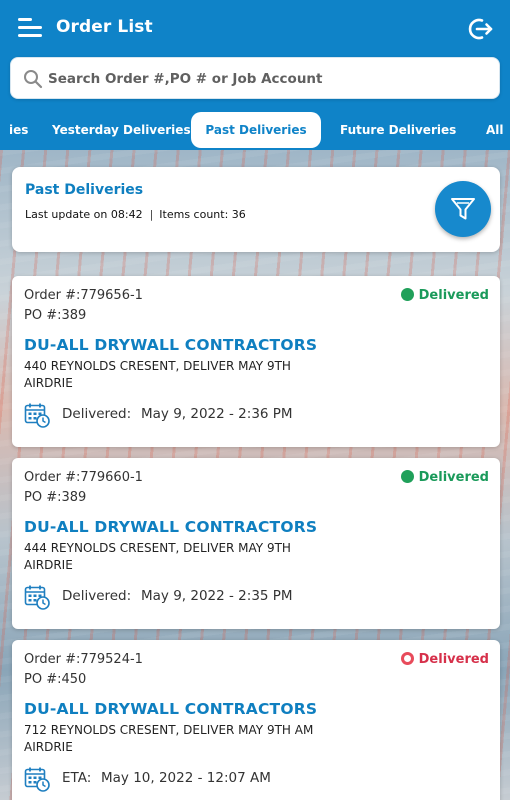 The image size is (510, 800). I want to click on search-bar, so click(255, 78).